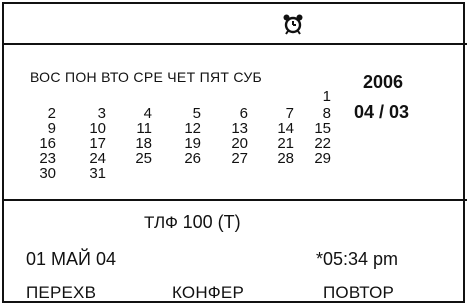  Describe the element at coordinates (192, 128) in the screenshot. I see `calendar-day: 12` at that location.